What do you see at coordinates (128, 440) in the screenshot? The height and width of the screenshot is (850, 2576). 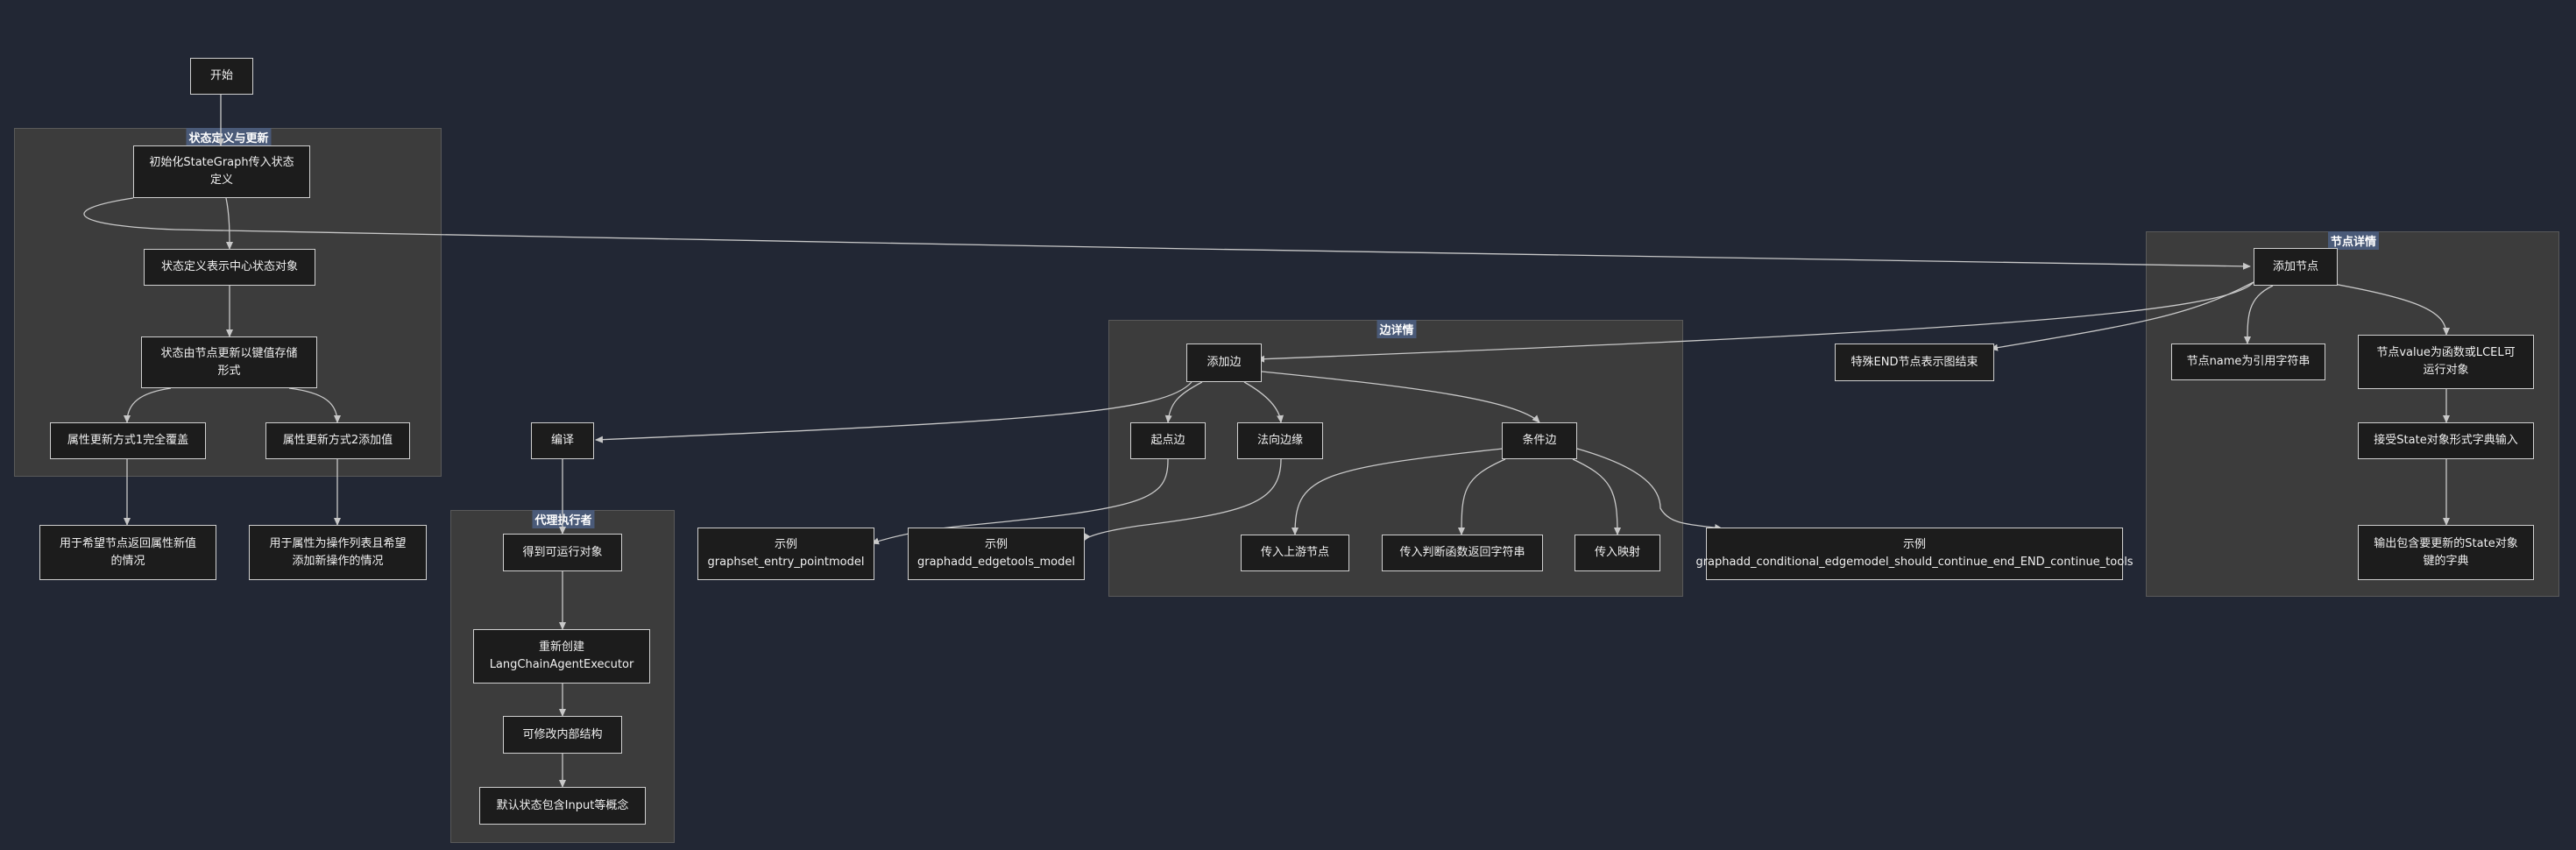 I see `node-attr-update-1: 属性更新方式1完全覆盖` at bounding box center [128, 440].